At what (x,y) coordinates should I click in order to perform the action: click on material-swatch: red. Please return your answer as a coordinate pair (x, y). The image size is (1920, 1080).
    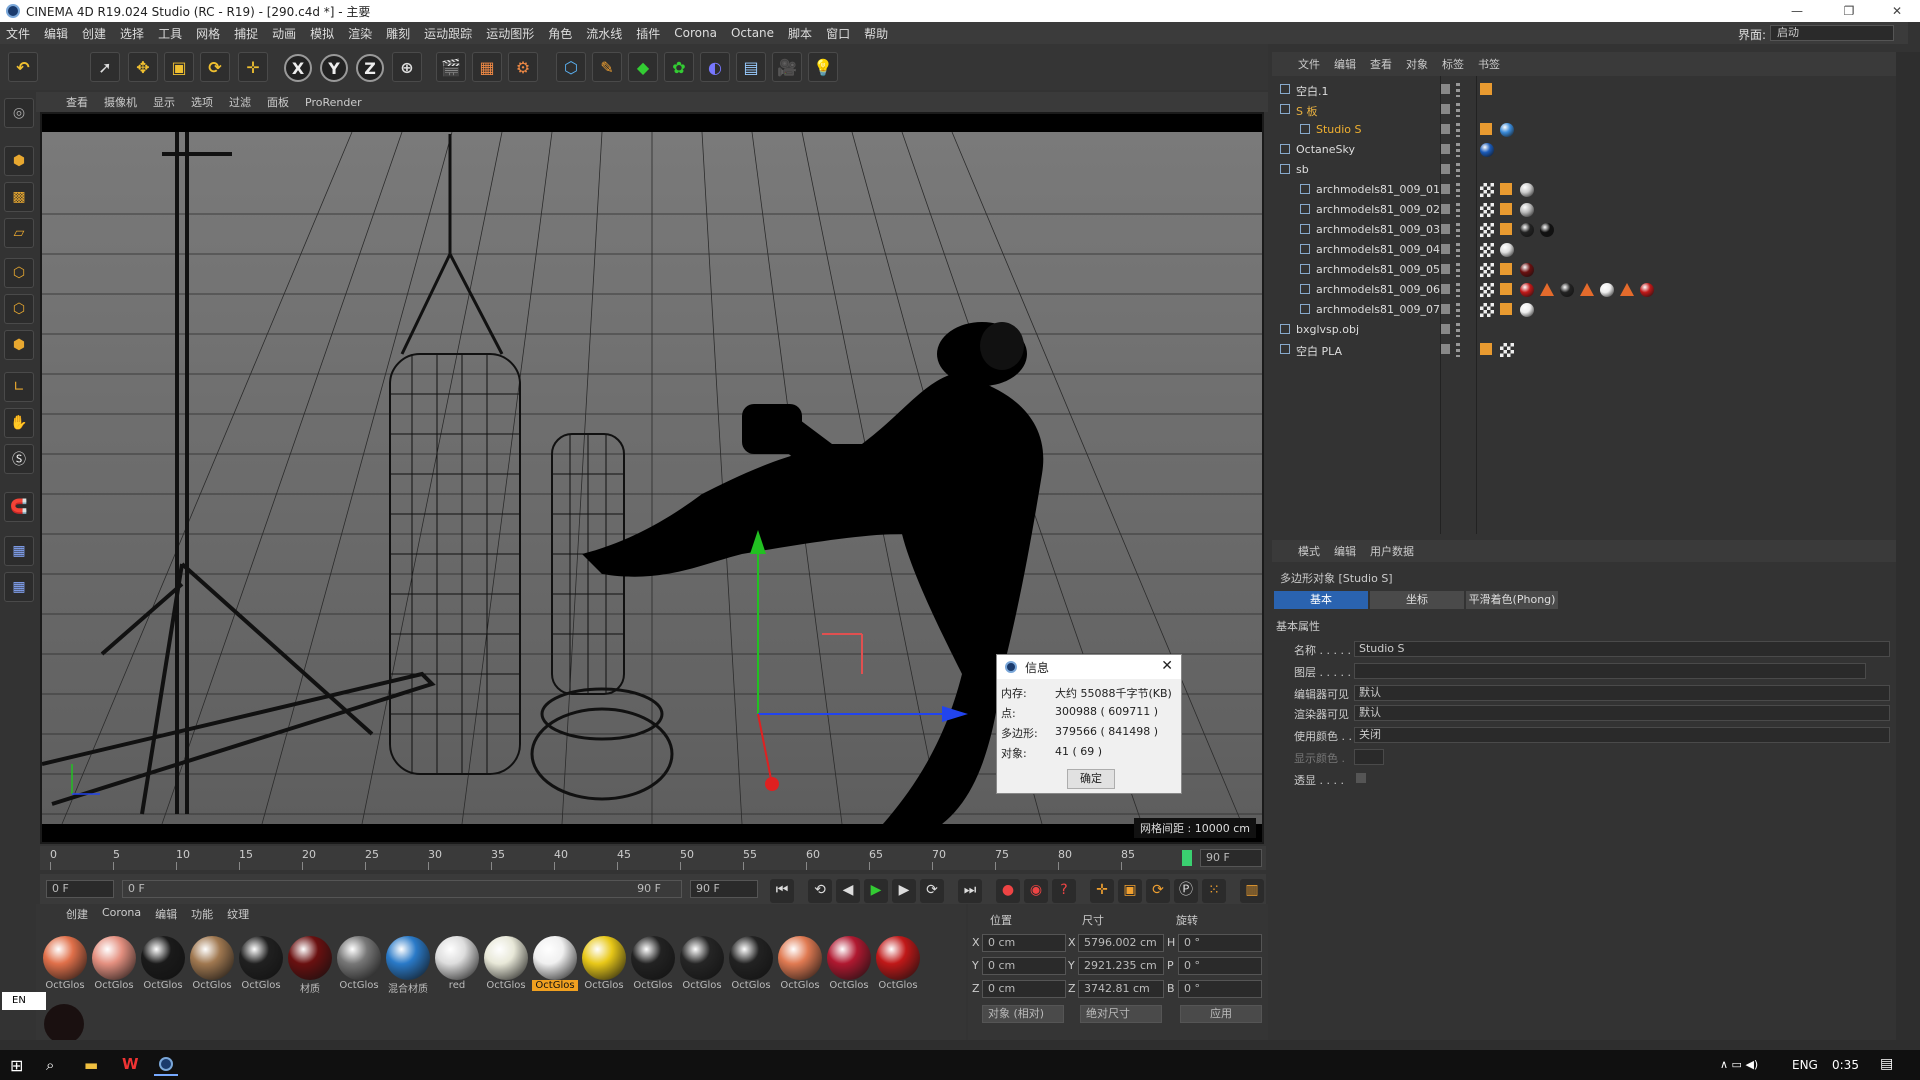
    Looking at the image, I should click on (457, 963).